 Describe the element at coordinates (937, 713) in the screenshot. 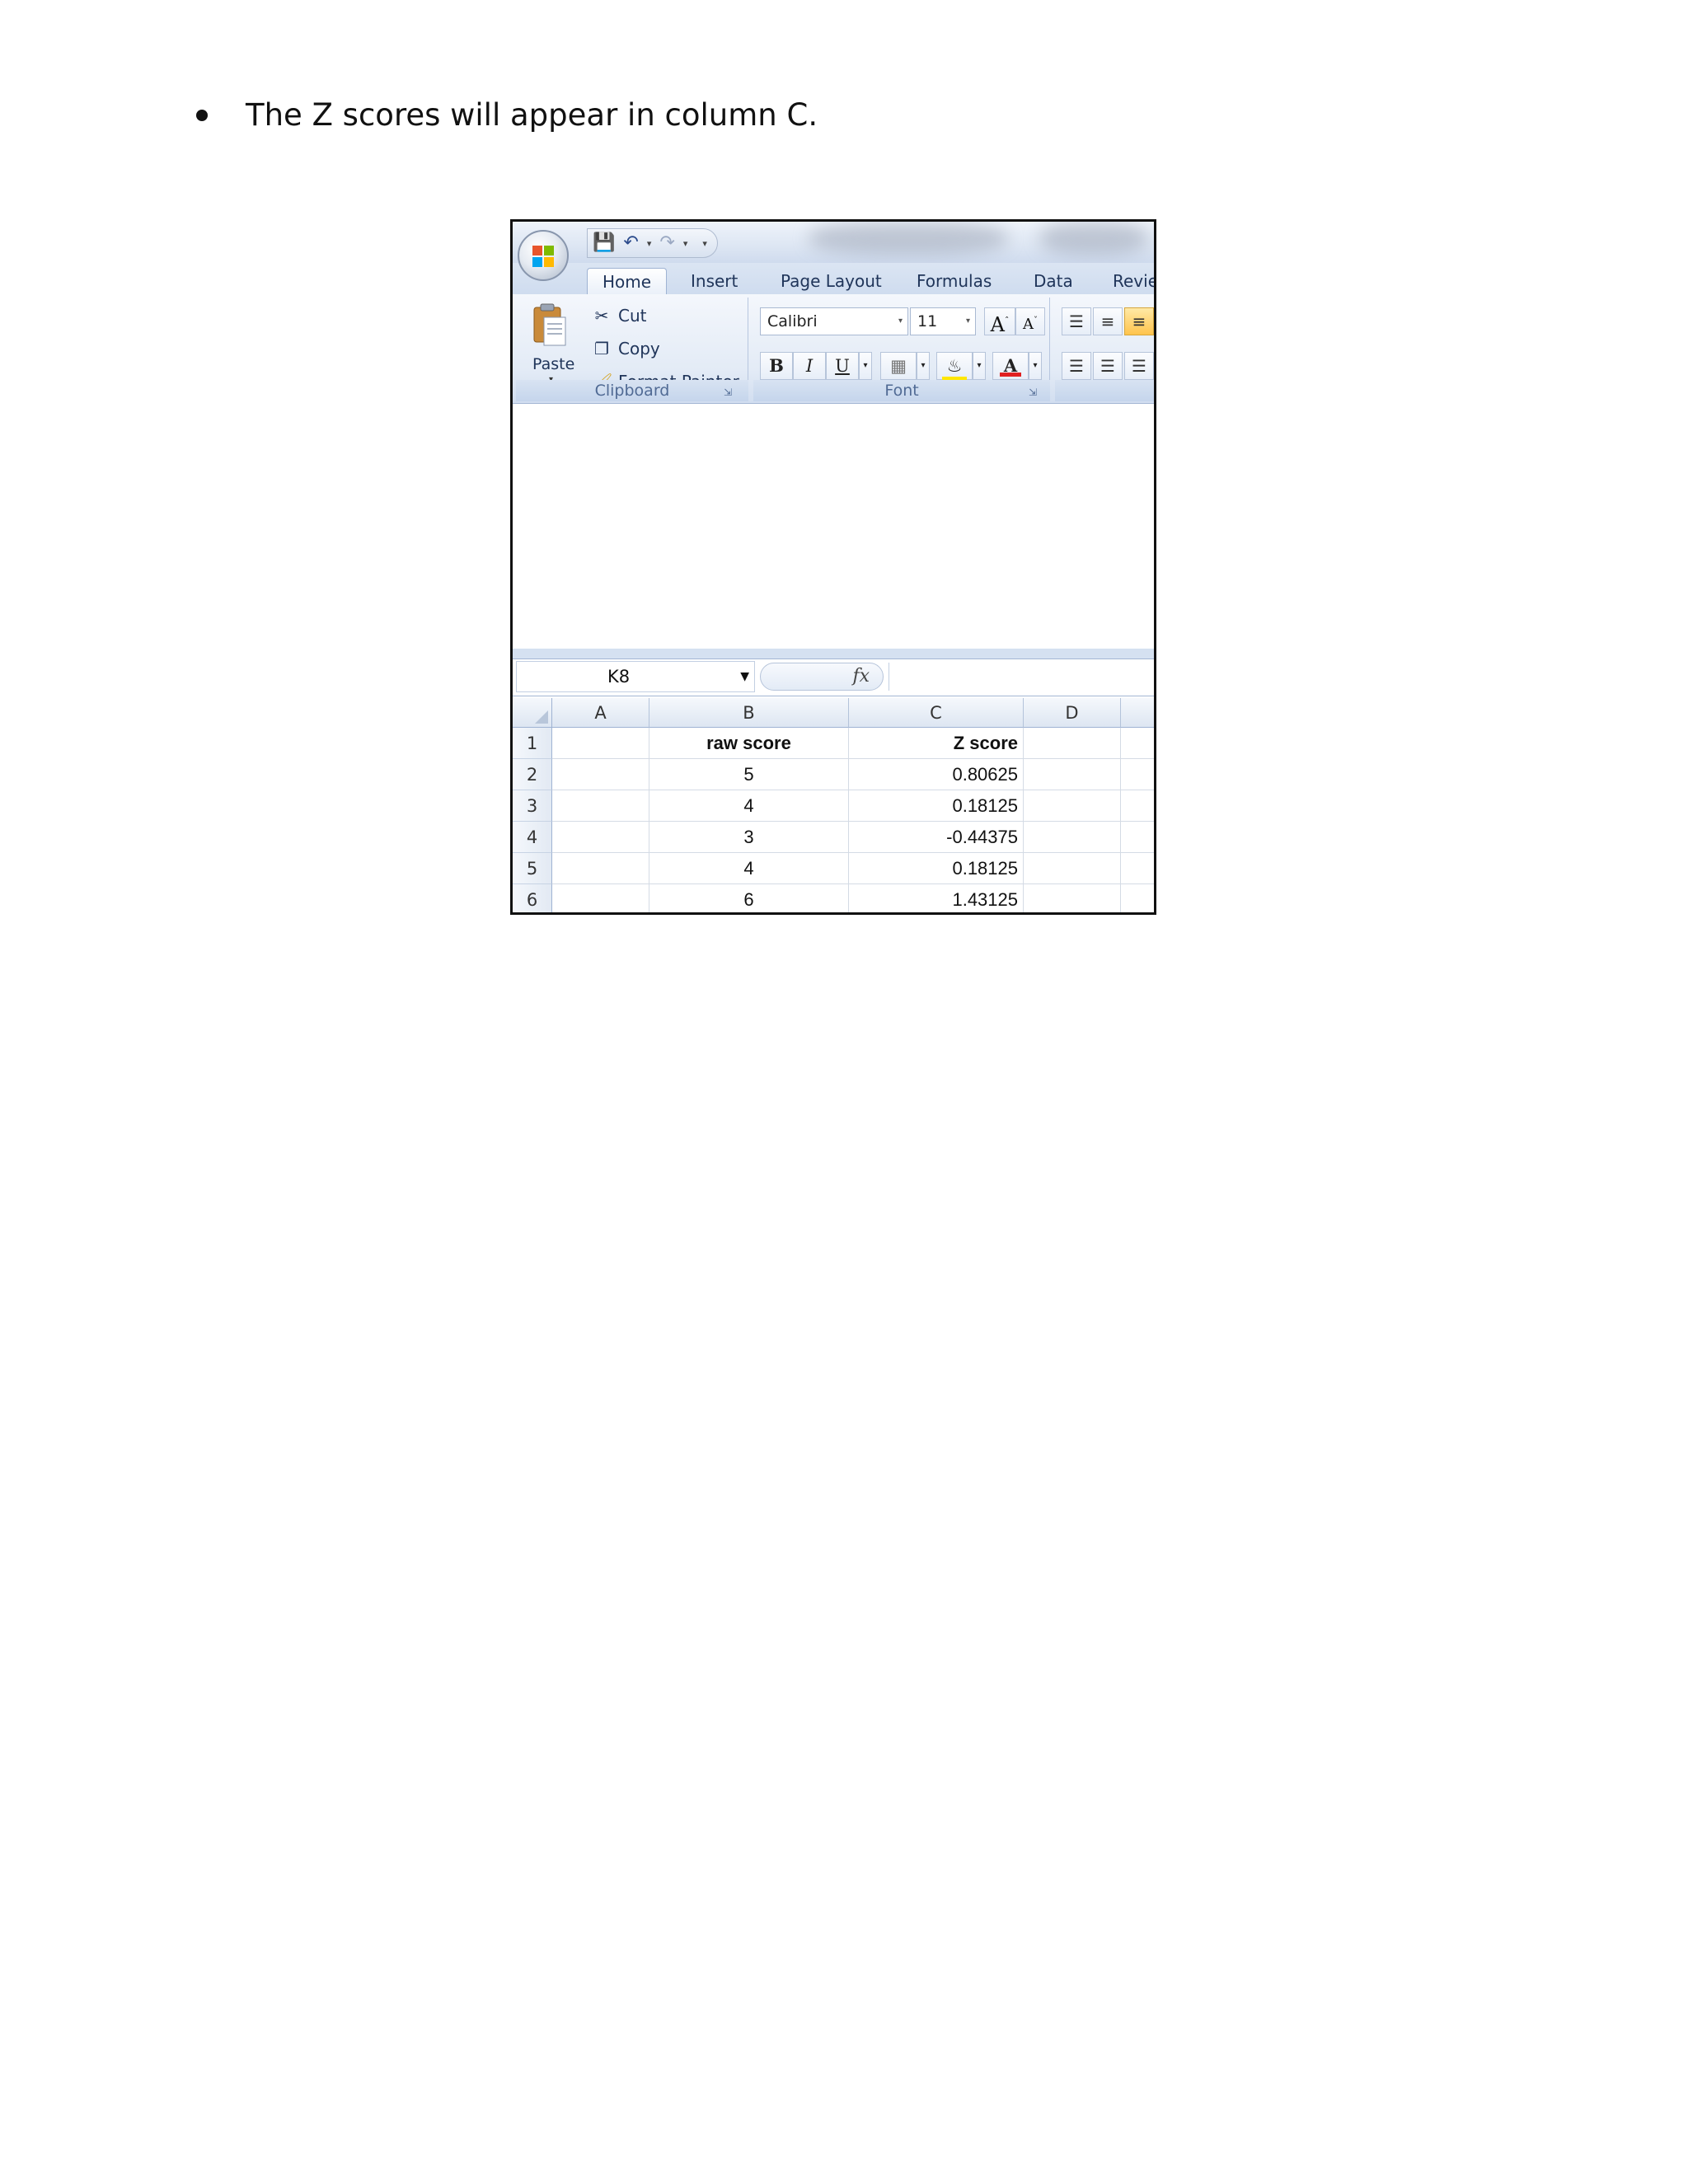

I see `column-header-c: C` at that location.